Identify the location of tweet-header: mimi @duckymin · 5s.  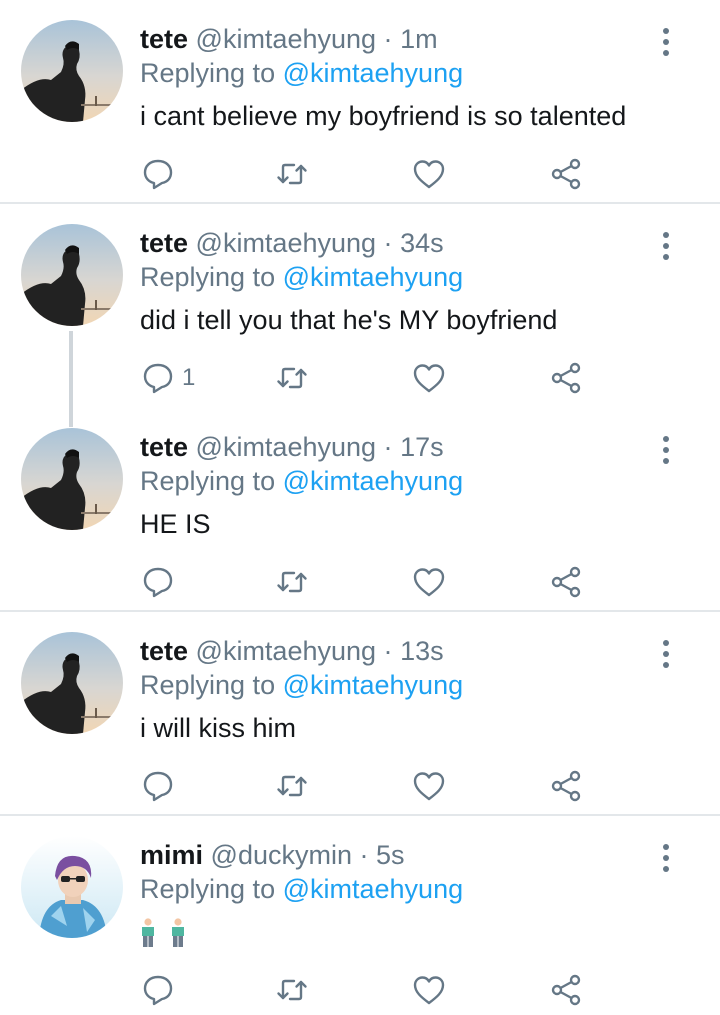
(272, 855).